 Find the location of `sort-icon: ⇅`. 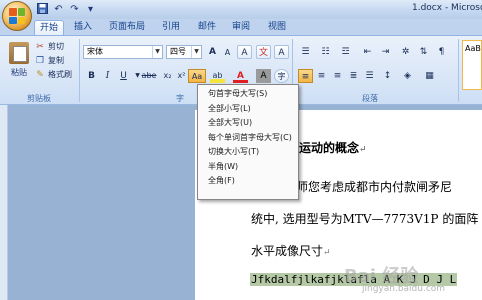

sort-icon: ⇅ is located at coordinates (423, 52).